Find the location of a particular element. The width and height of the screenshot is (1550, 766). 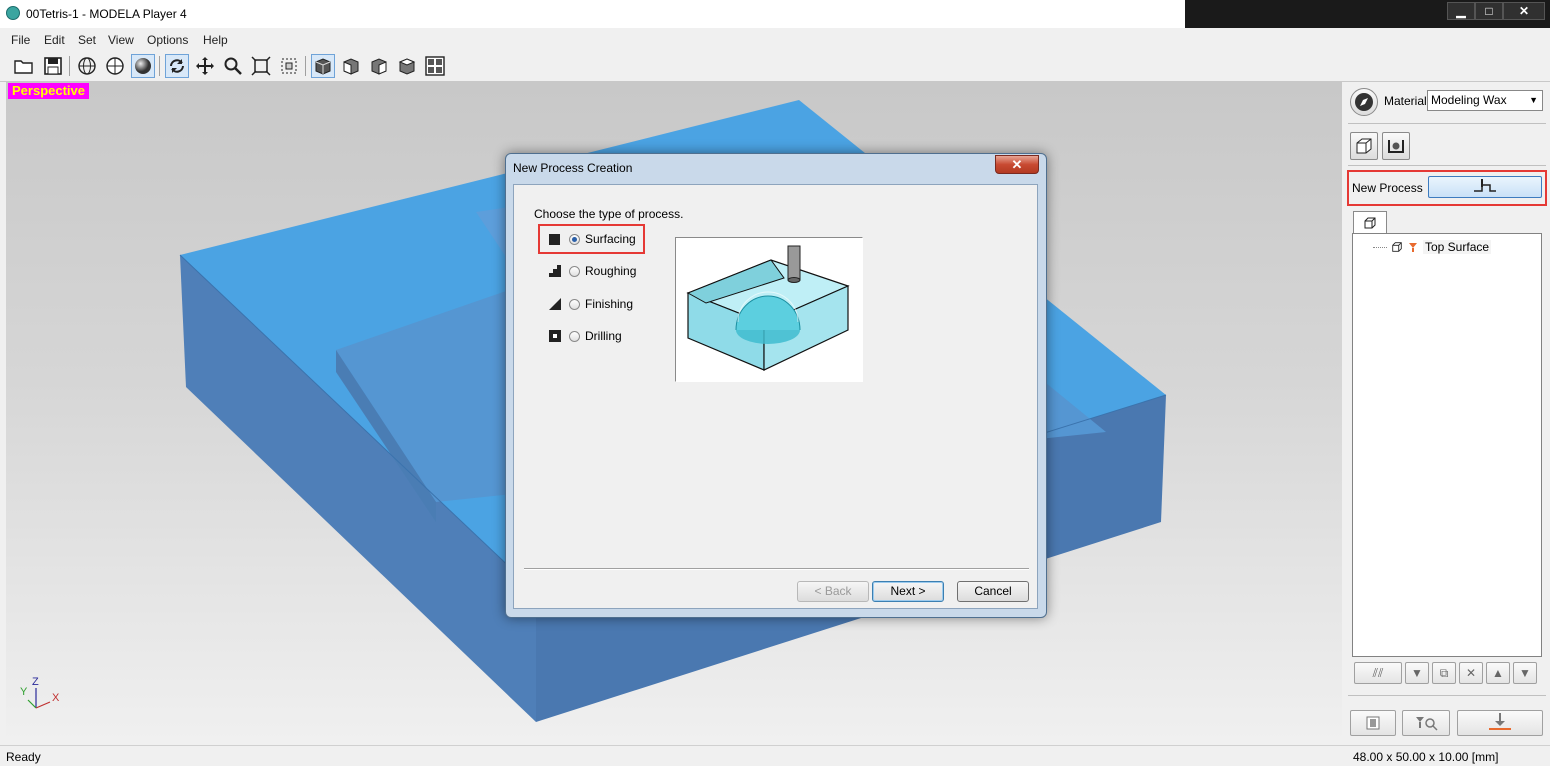

pan-icon is located at coordinates (205, 66).